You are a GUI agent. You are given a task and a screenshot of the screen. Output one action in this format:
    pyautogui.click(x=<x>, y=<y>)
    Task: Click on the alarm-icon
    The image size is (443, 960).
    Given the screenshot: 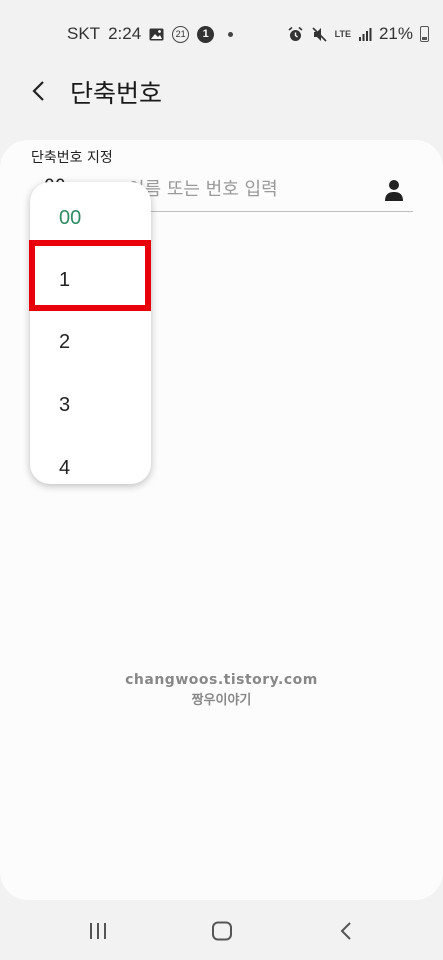 What is the action you would take?
    pyautogui.click(x=295, y=34)
    